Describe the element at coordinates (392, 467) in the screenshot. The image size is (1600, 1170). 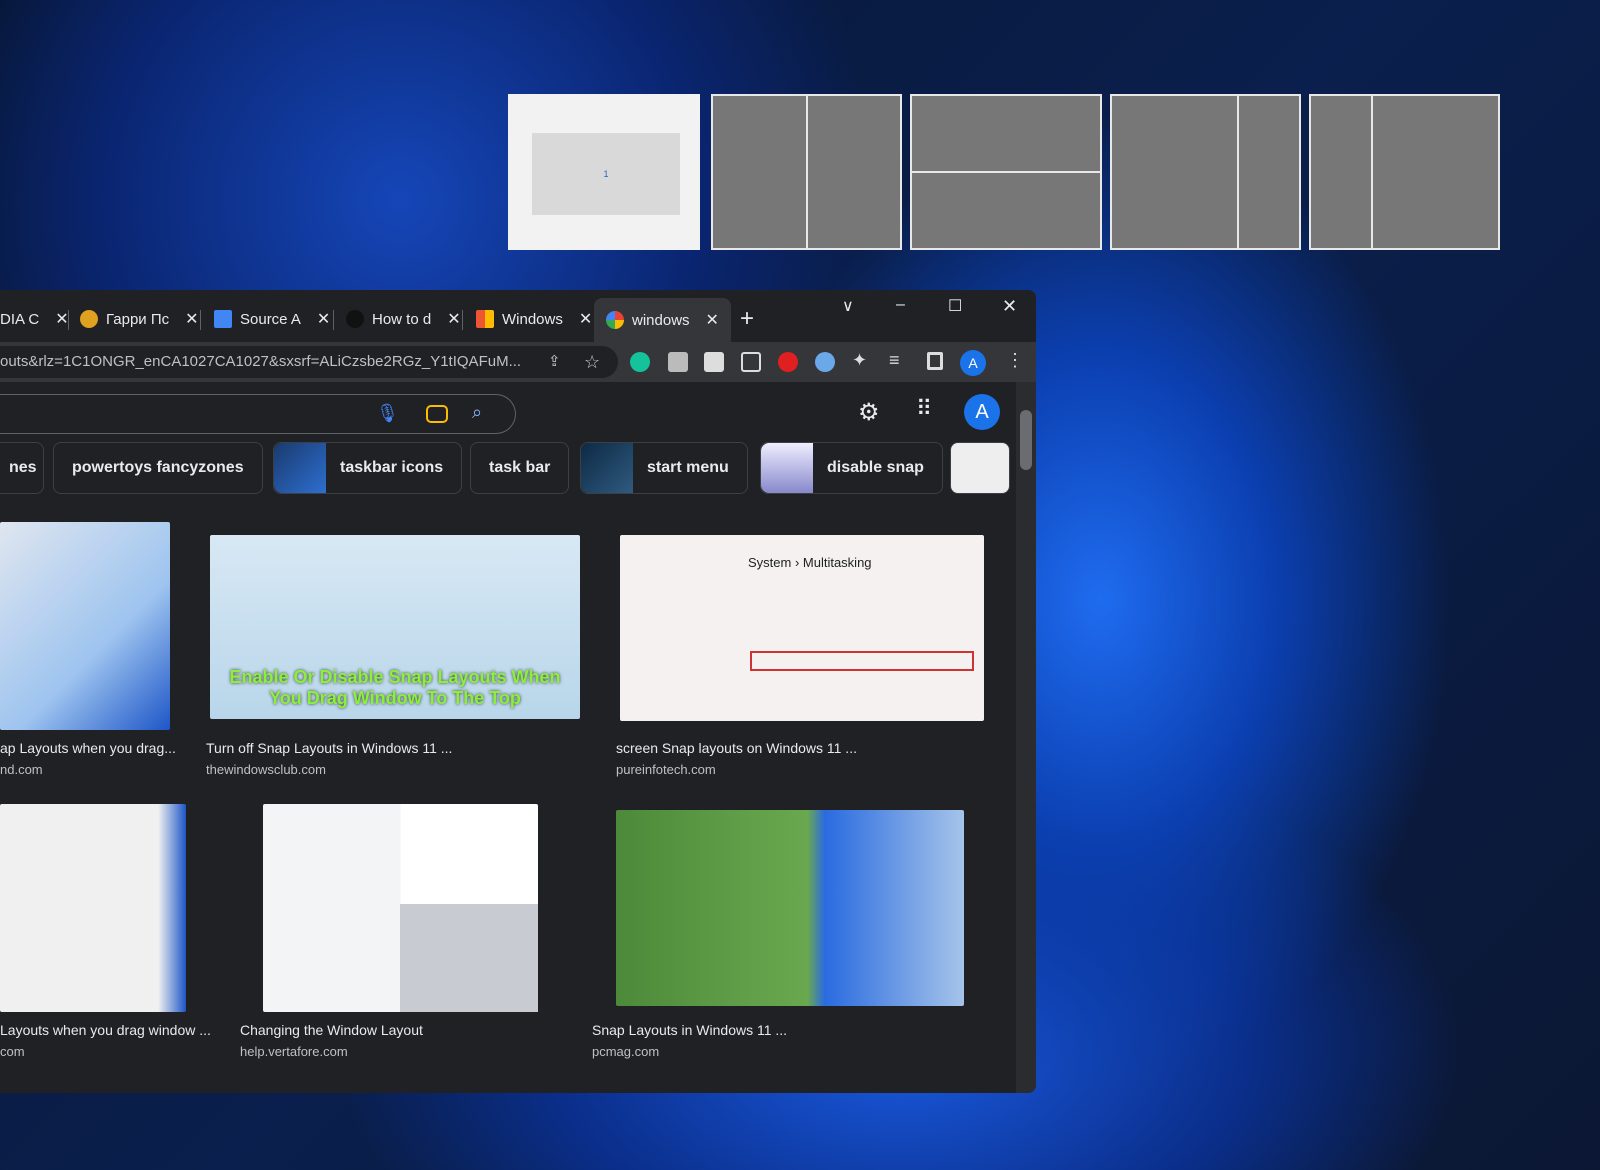
I see `chip-label: taskbar icons` at that location.